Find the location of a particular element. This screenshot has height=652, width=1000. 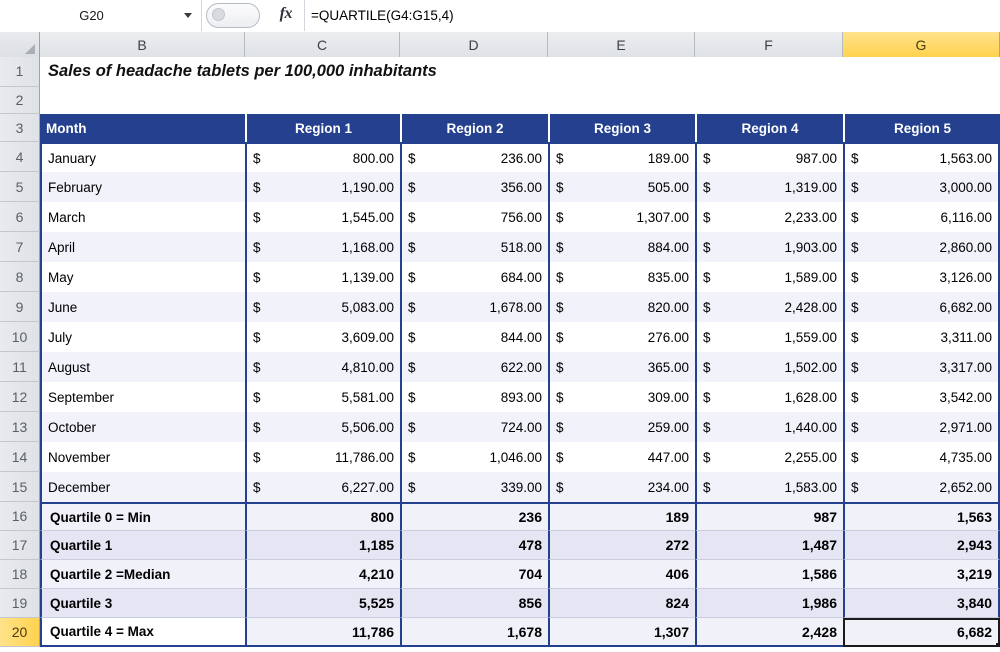

cell-month: April is located at coordinates (142, 247).